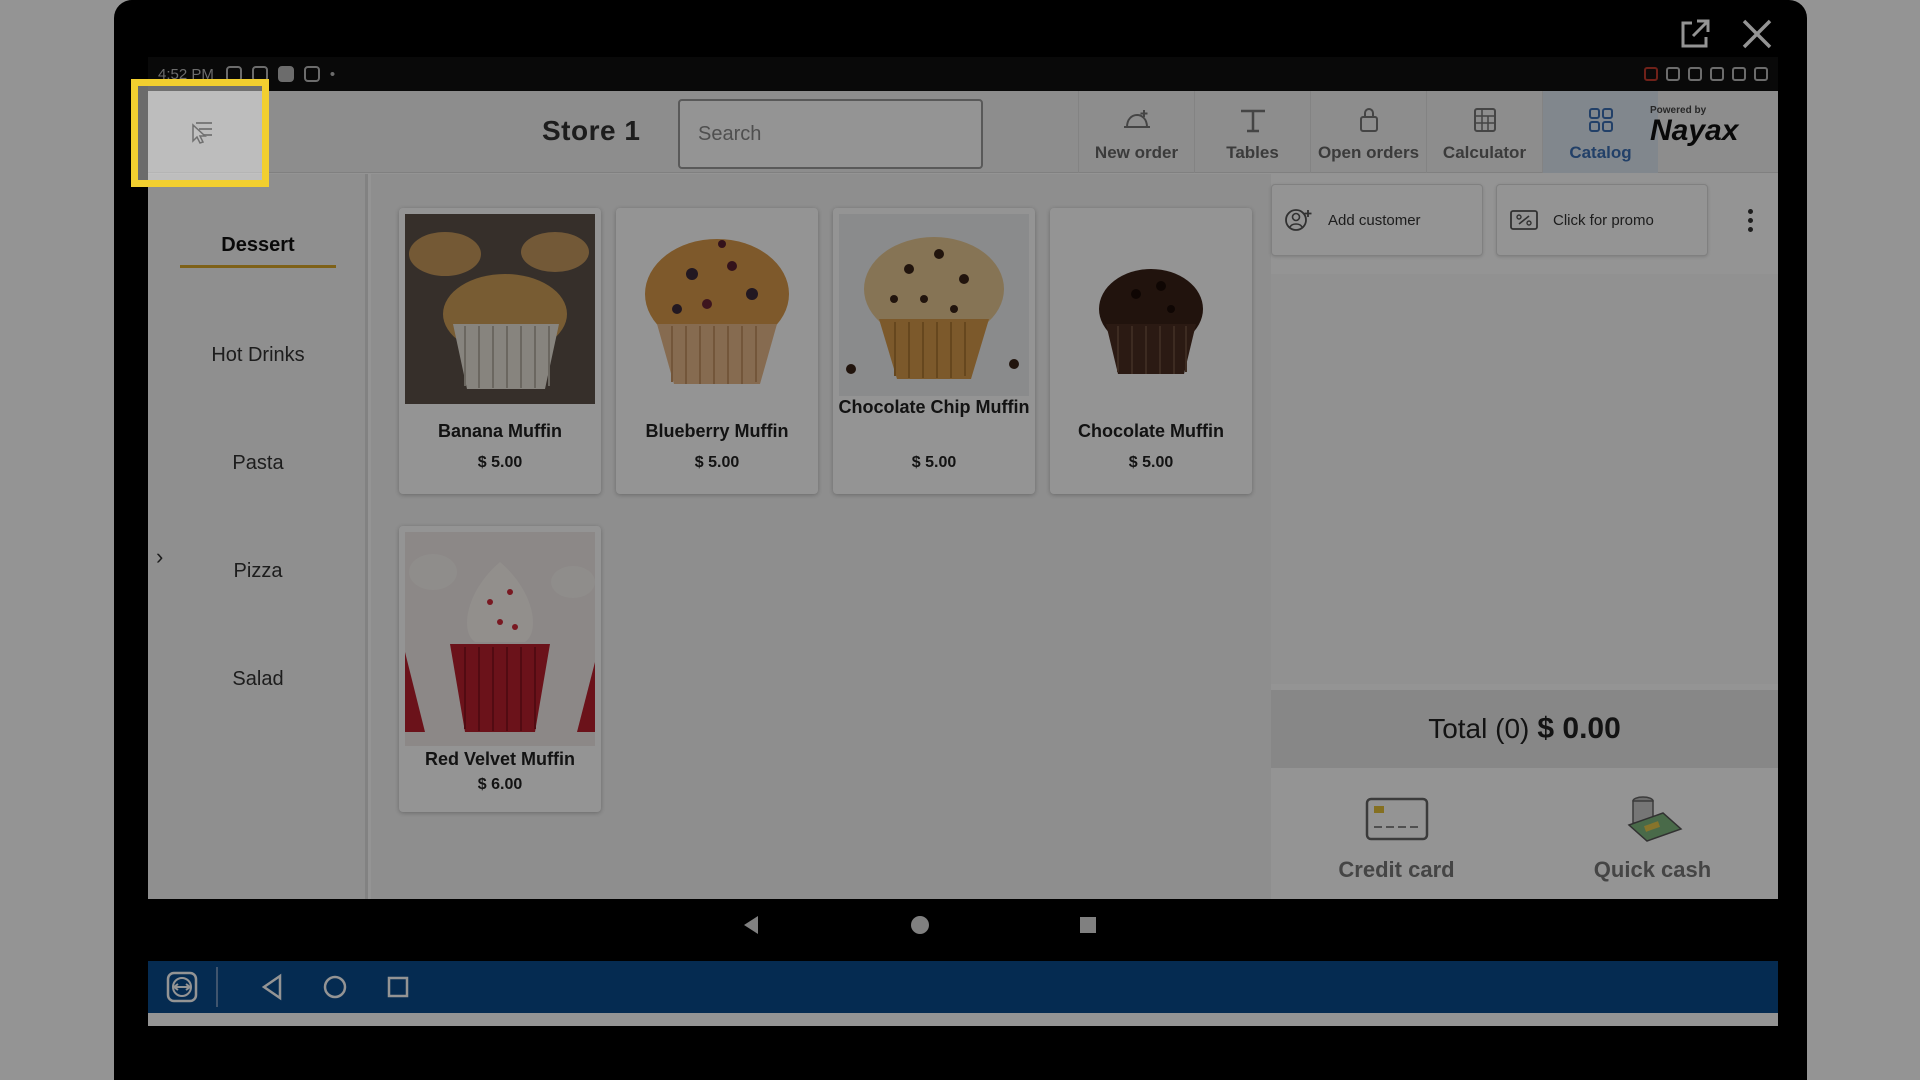 This screenshot has height=1080, width=1920. I want to click on chevron-right-icon: ›, so click(159, 557).